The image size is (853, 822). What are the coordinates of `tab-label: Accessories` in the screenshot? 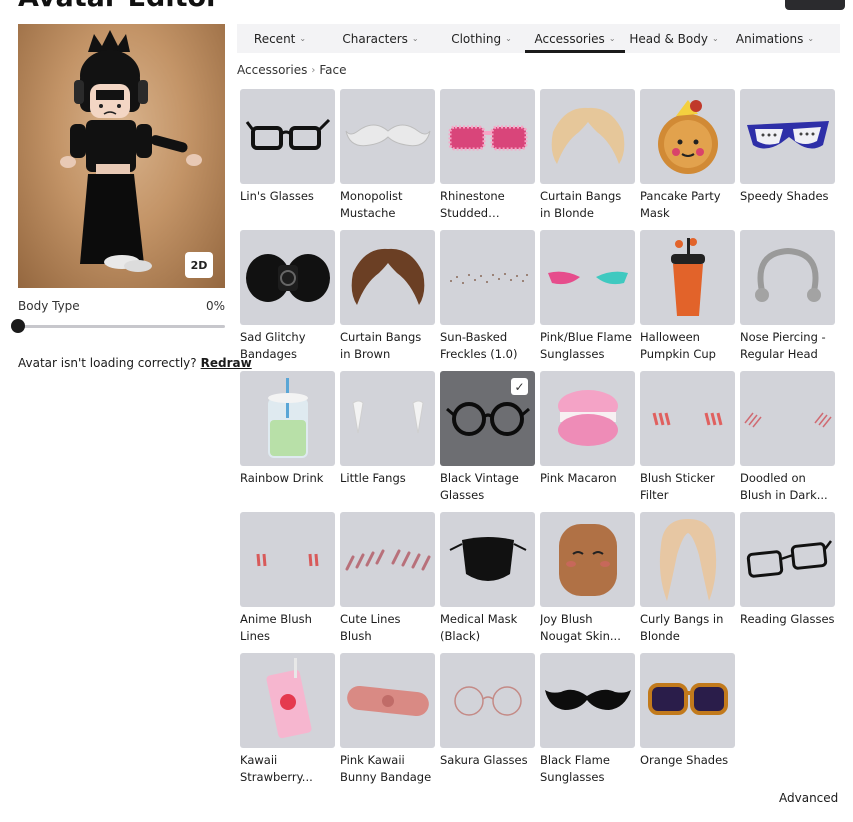 It's located at (569, 38).